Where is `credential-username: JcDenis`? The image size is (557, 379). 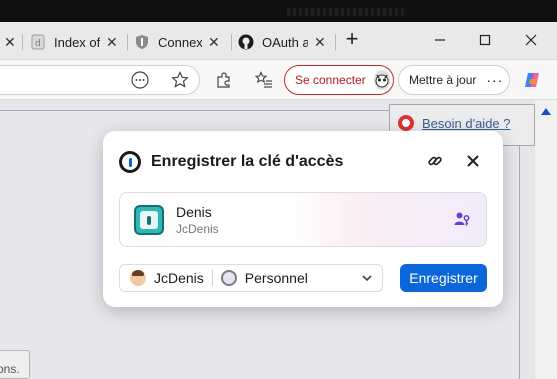 credential-username: JcDenis is located at coordinates (197, 229).